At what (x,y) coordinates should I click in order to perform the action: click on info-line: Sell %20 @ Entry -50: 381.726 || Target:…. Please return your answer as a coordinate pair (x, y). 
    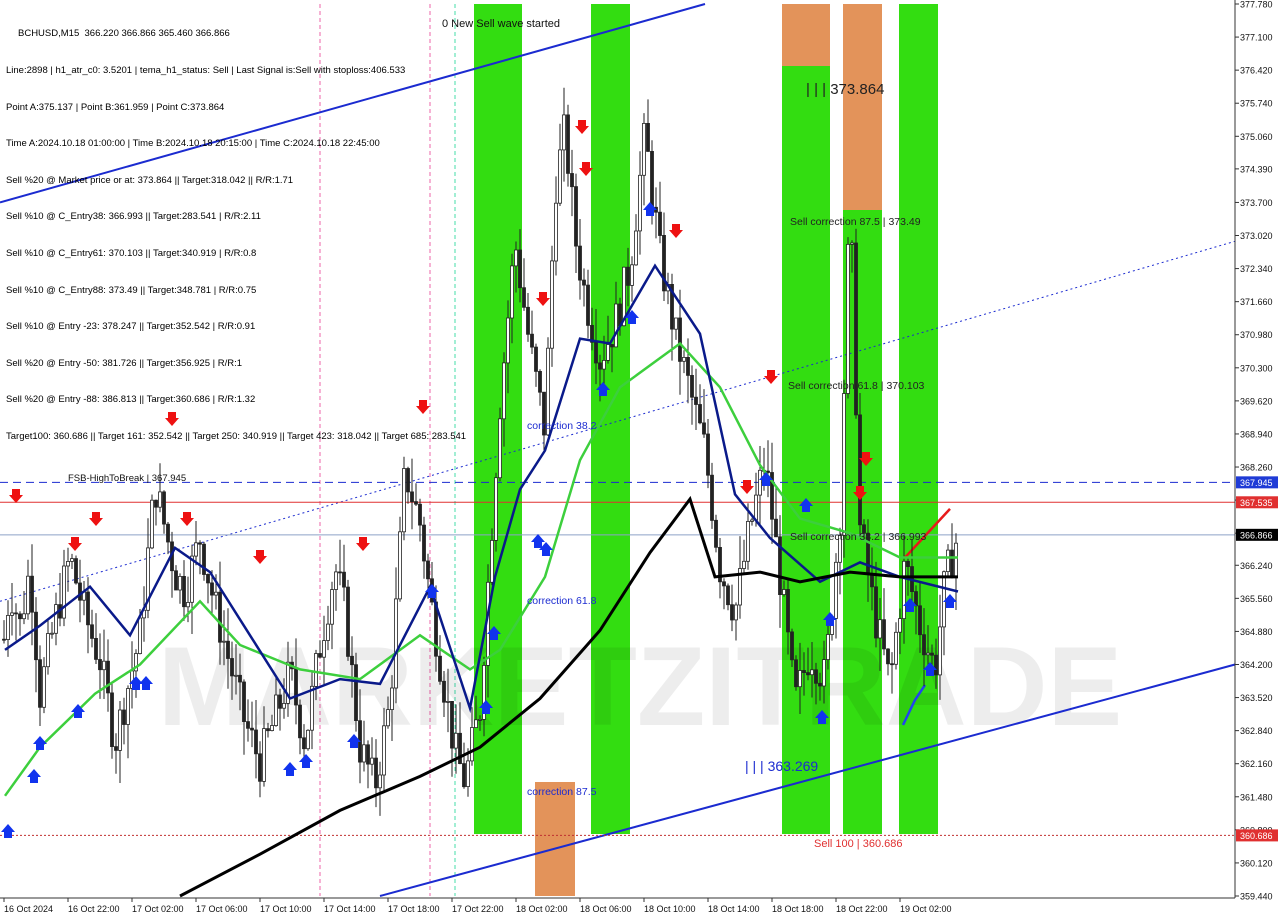
    Looking at the image, I should click on (124, 363).